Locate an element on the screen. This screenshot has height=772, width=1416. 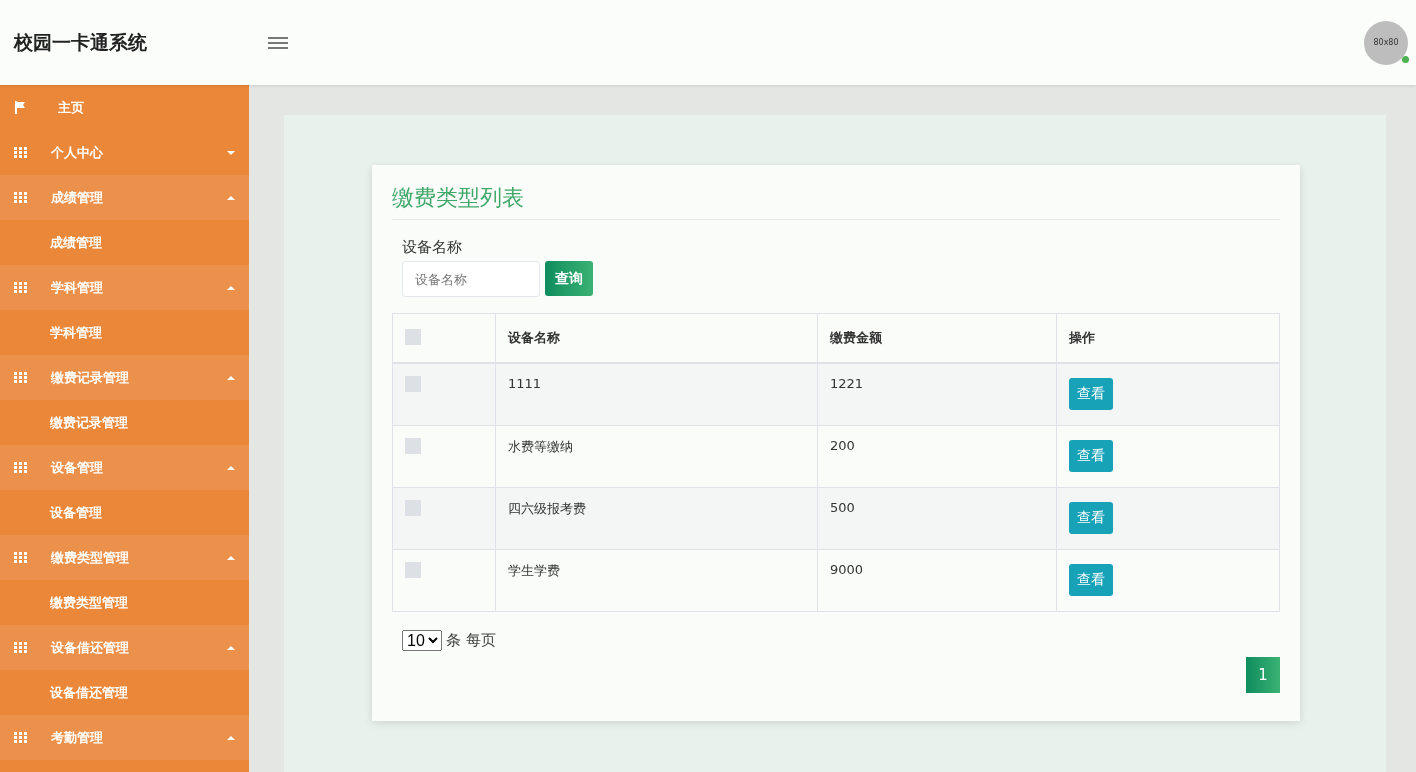
column-header: 设备名称 is located at coordinates (534, 337).